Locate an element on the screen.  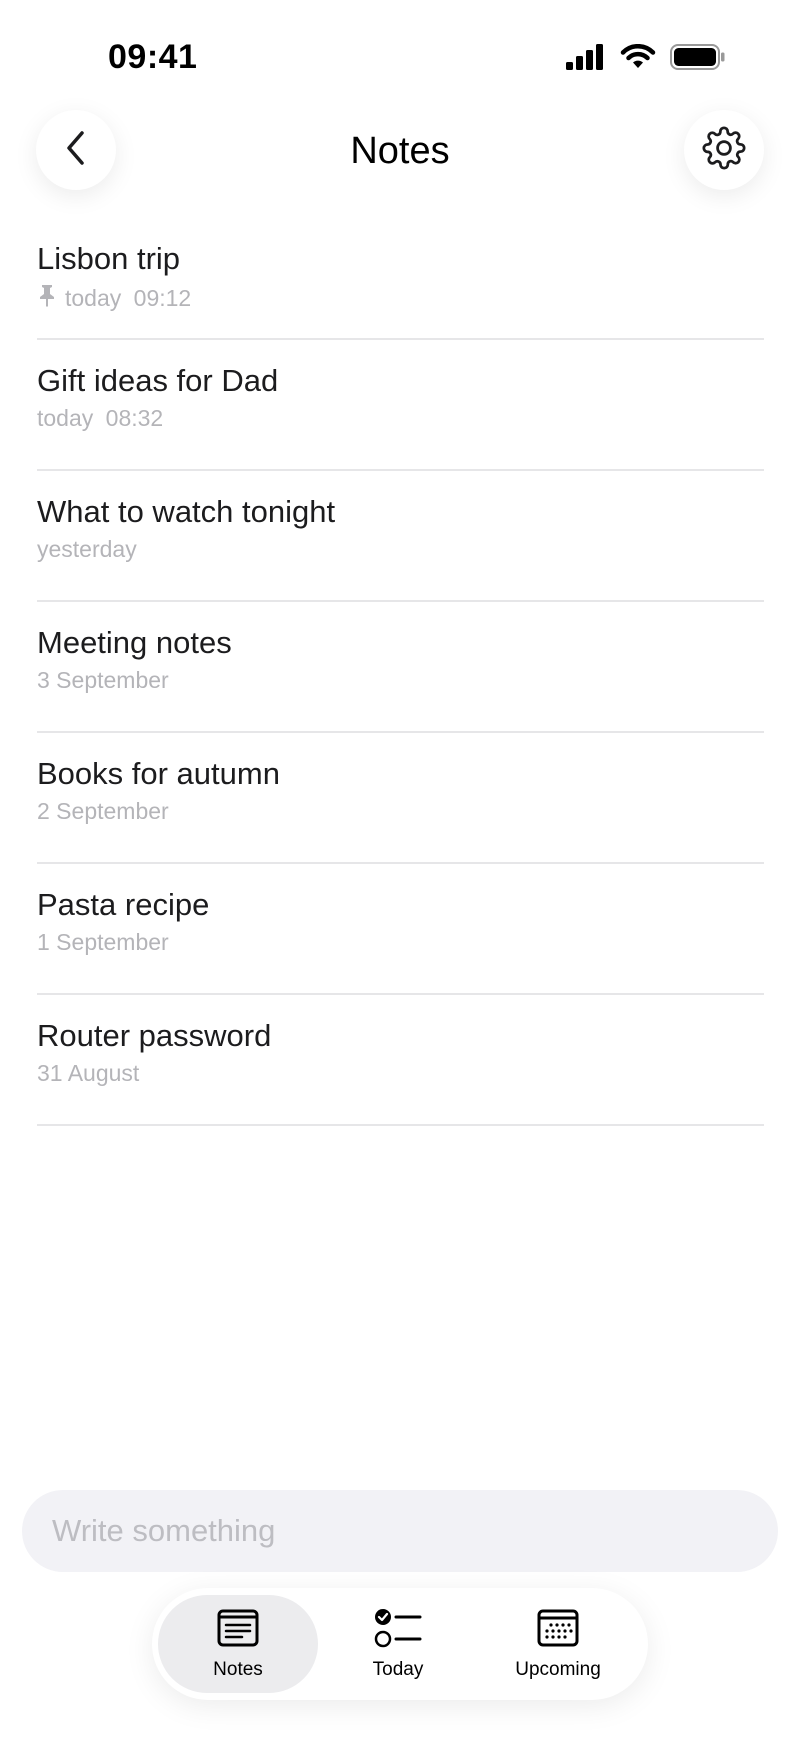
checklist-icon is located at coordinates (398, 1630).